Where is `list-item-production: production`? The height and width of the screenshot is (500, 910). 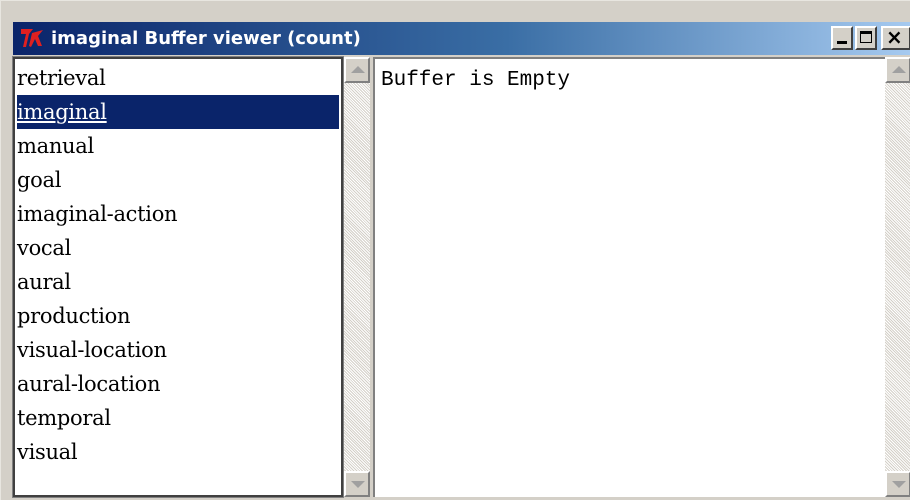
list-item-production: production is located at coordinates (178, 316).